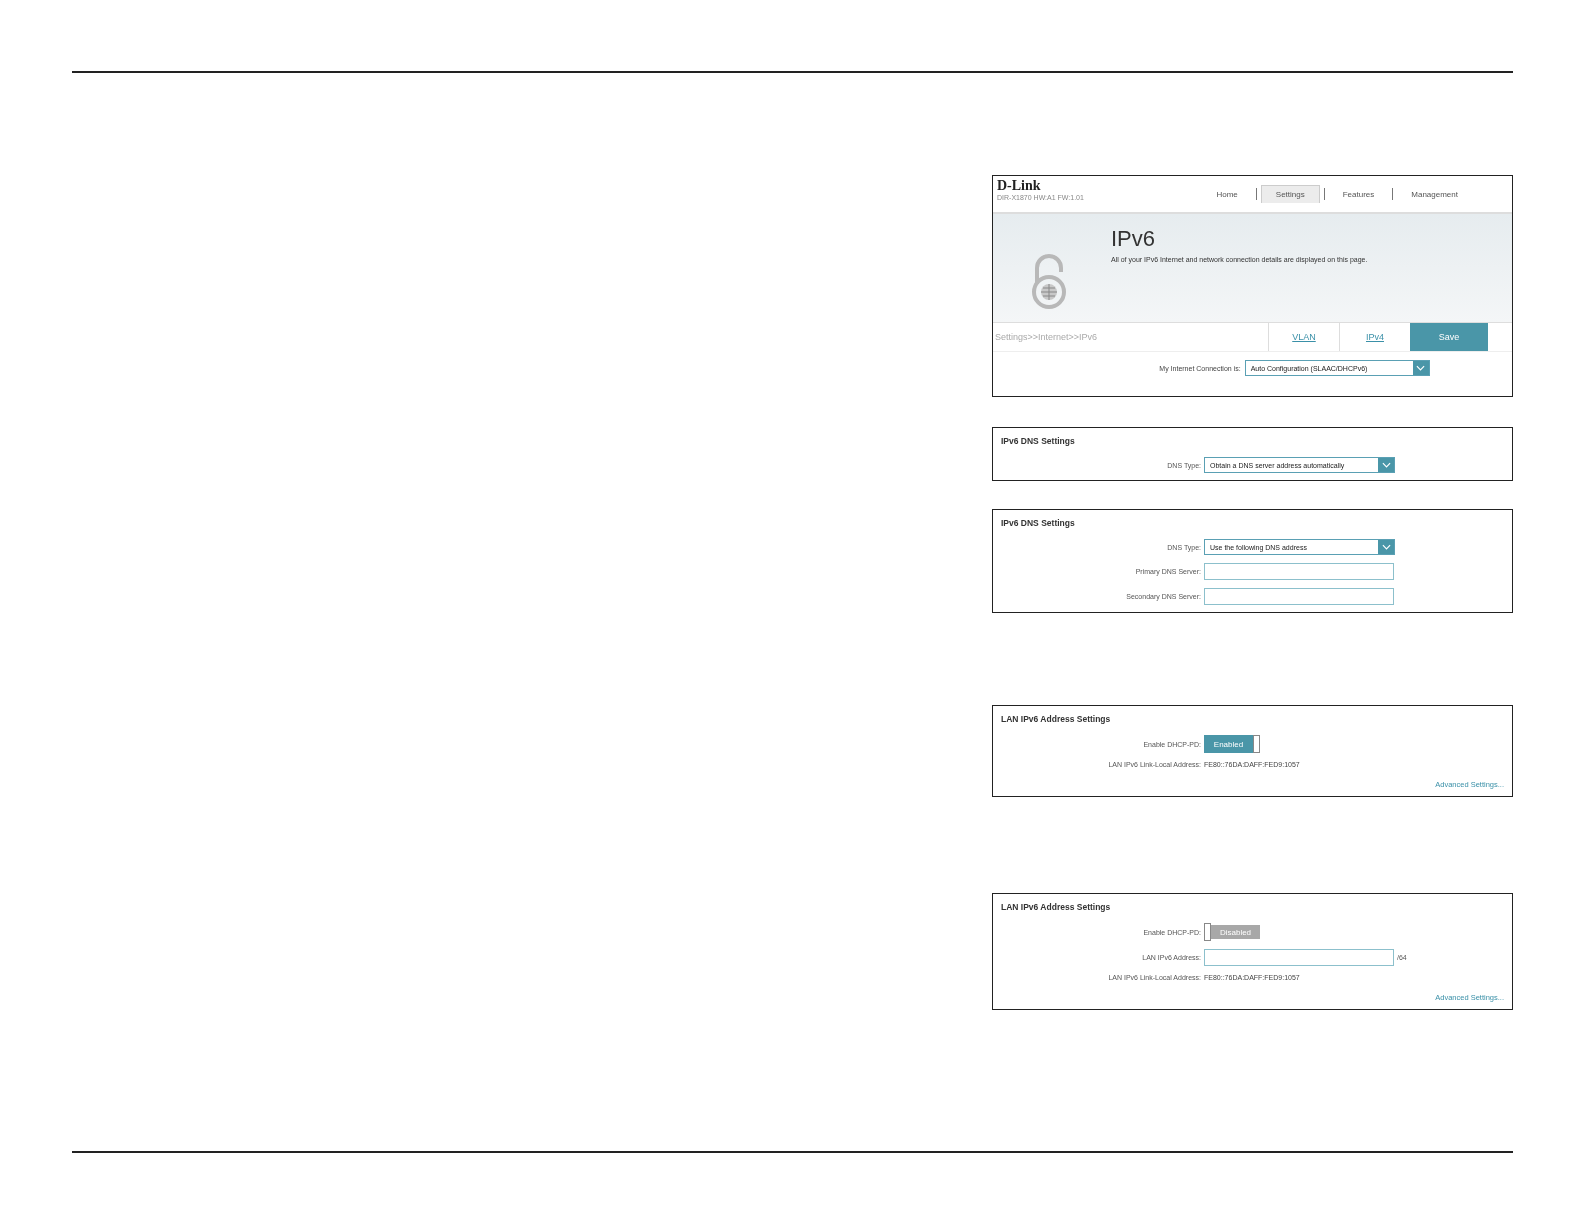  I want to click on nav-tab: Management, so click(1434, 194).